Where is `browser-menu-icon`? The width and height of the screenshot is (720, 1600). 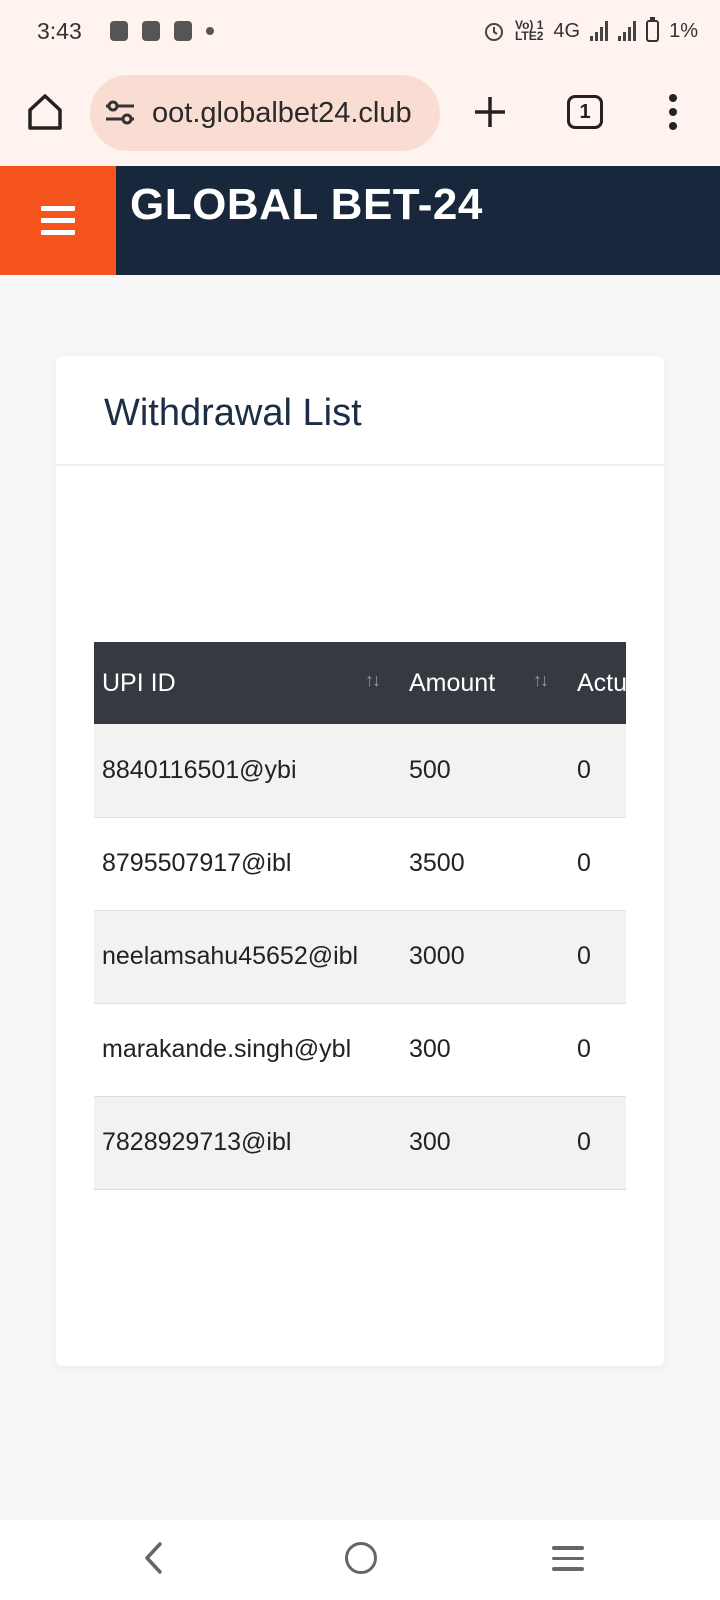
browser-menu-icon is located at coordinates (673, 112).